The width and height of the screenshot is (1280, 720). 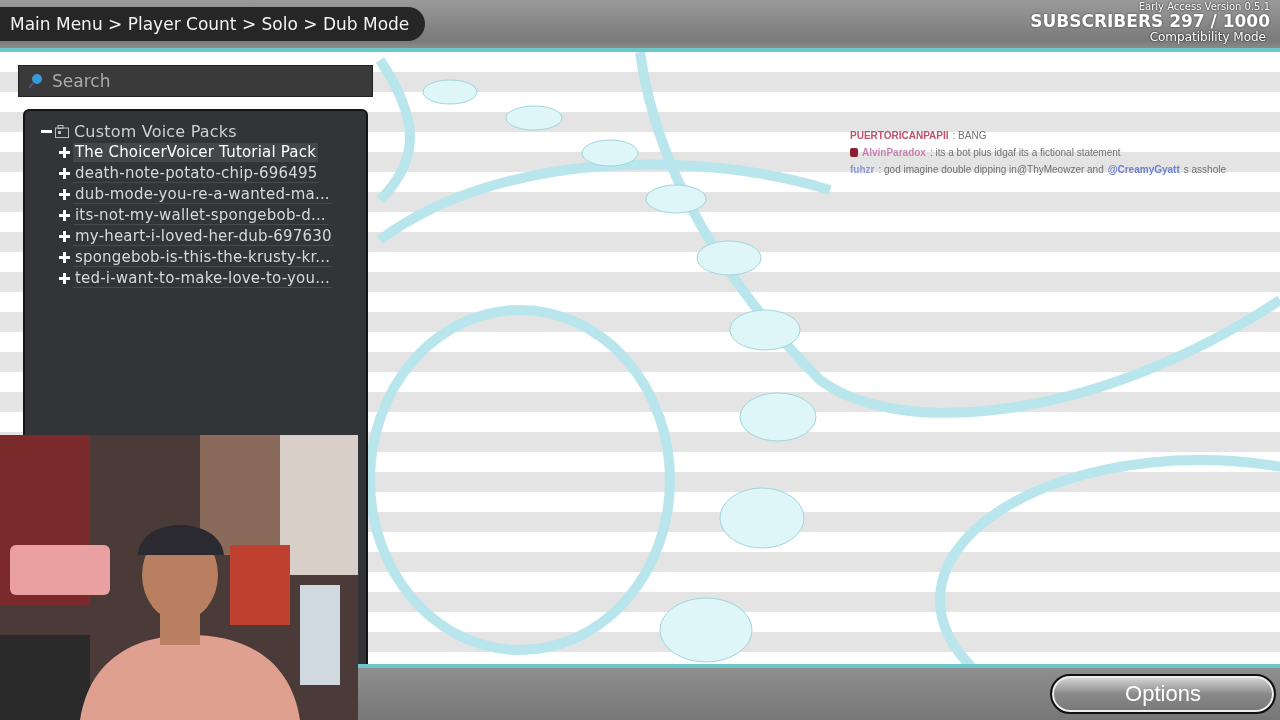 I want to click on search-field: Search, so click(x=195, y=81).